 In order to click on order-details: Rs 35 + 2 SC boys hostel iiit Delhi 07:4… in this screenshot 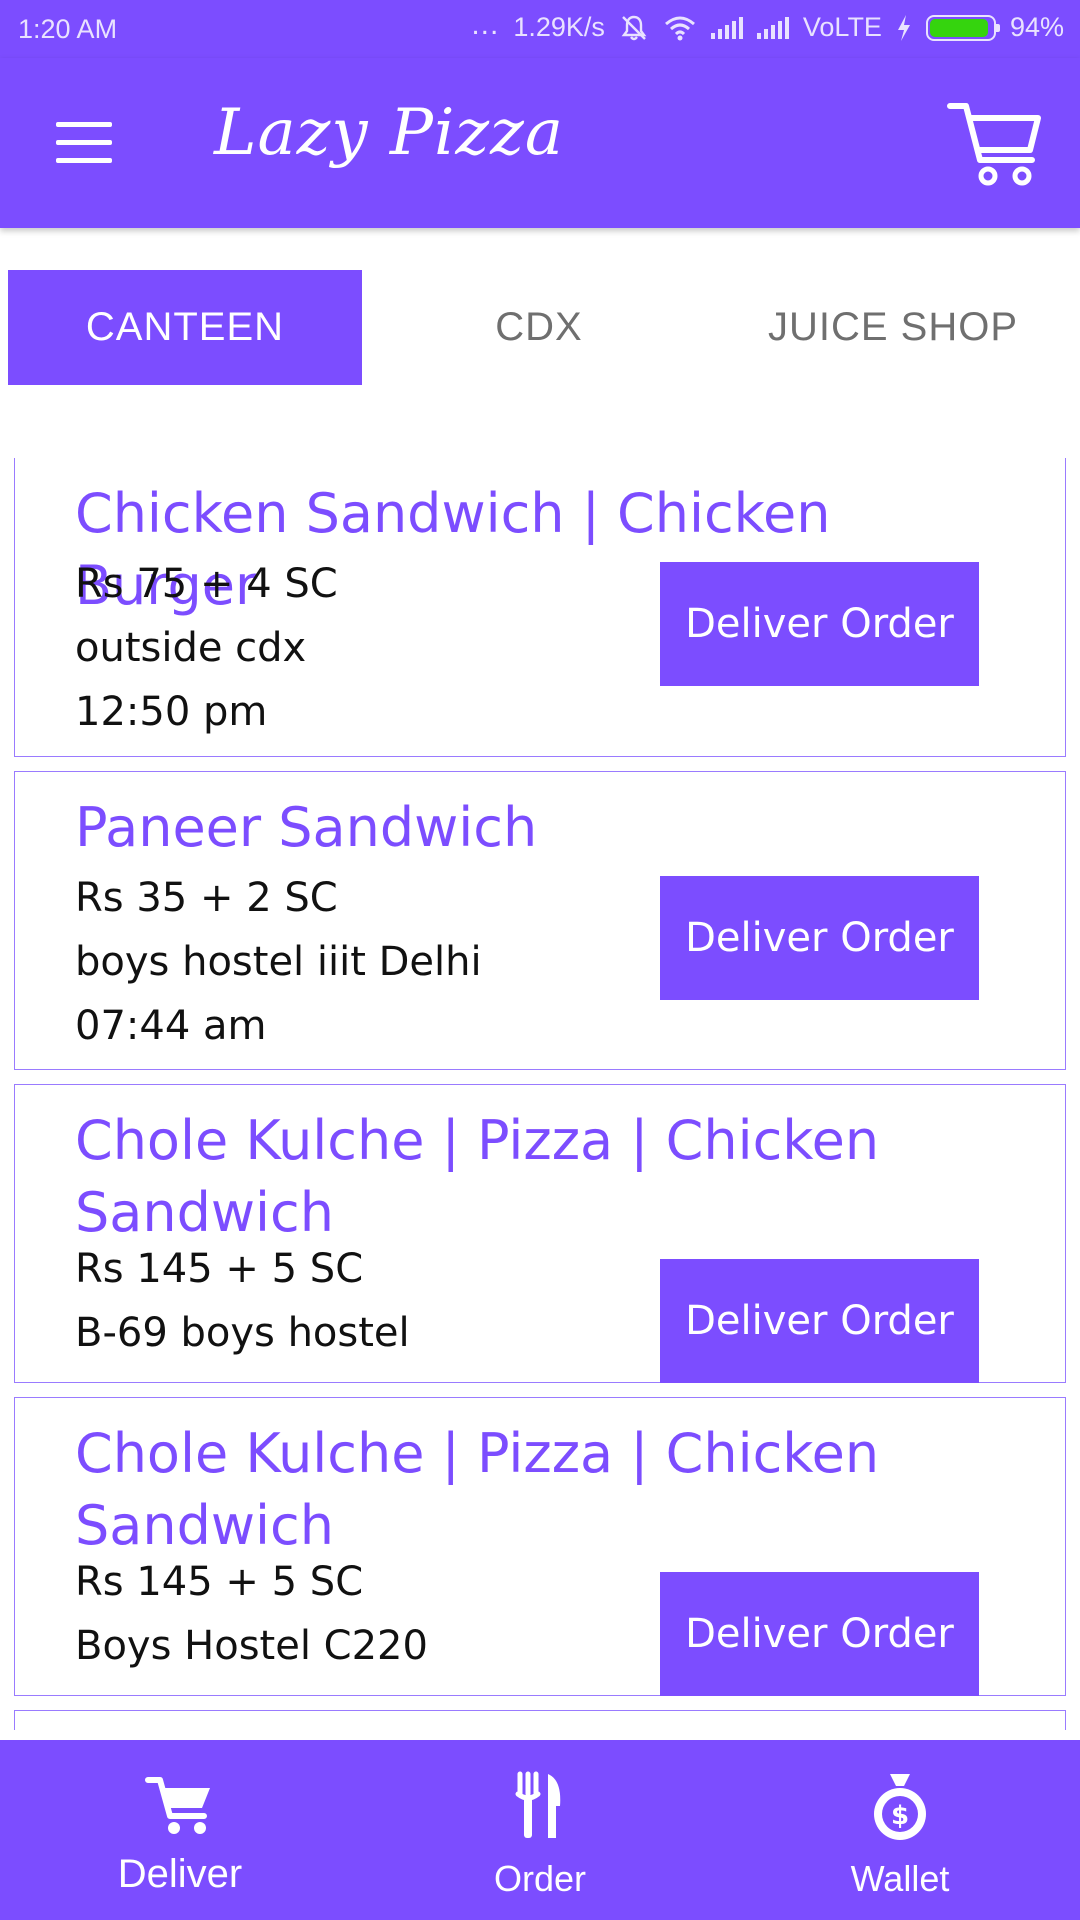, I will do `click(278, 962)`.